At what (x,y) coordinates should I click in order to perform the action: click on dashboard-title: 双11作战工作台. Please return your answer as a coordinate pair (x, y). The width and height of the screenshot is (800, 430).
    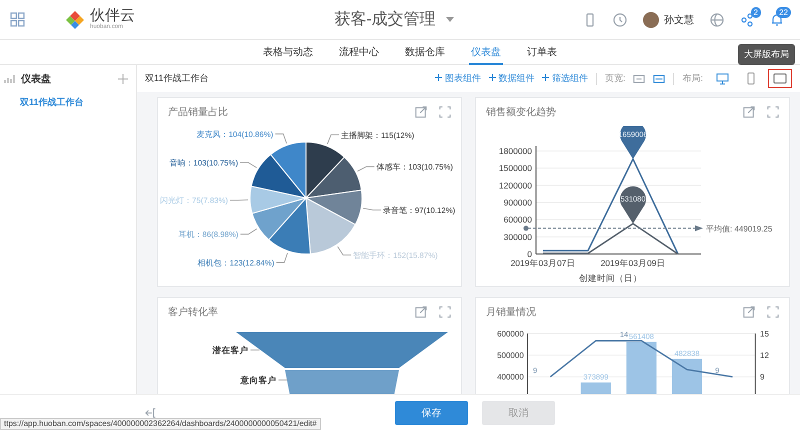
    Looking at the image, I should click on (177, 78).